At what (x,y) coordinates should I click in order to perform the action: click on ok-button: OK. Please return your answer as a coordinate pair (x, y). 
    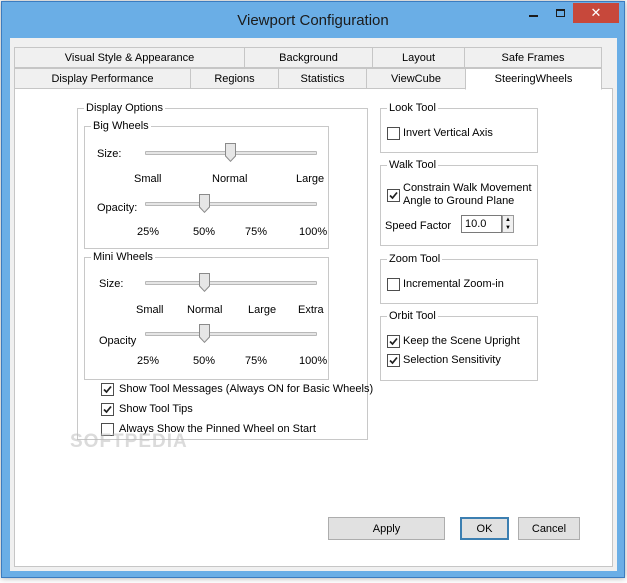
    Looking at the image, I should click on (484, 528).